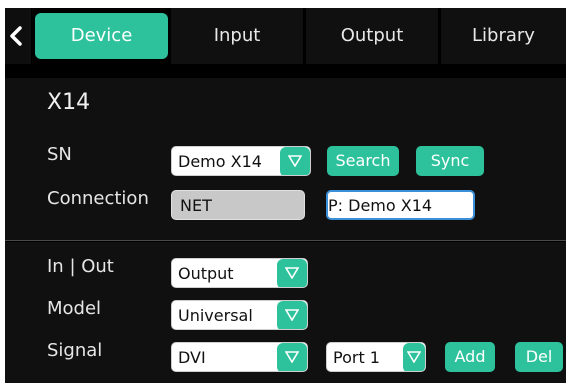 The image size is (566, 390). I want to click on back-button, so click(18, 36).